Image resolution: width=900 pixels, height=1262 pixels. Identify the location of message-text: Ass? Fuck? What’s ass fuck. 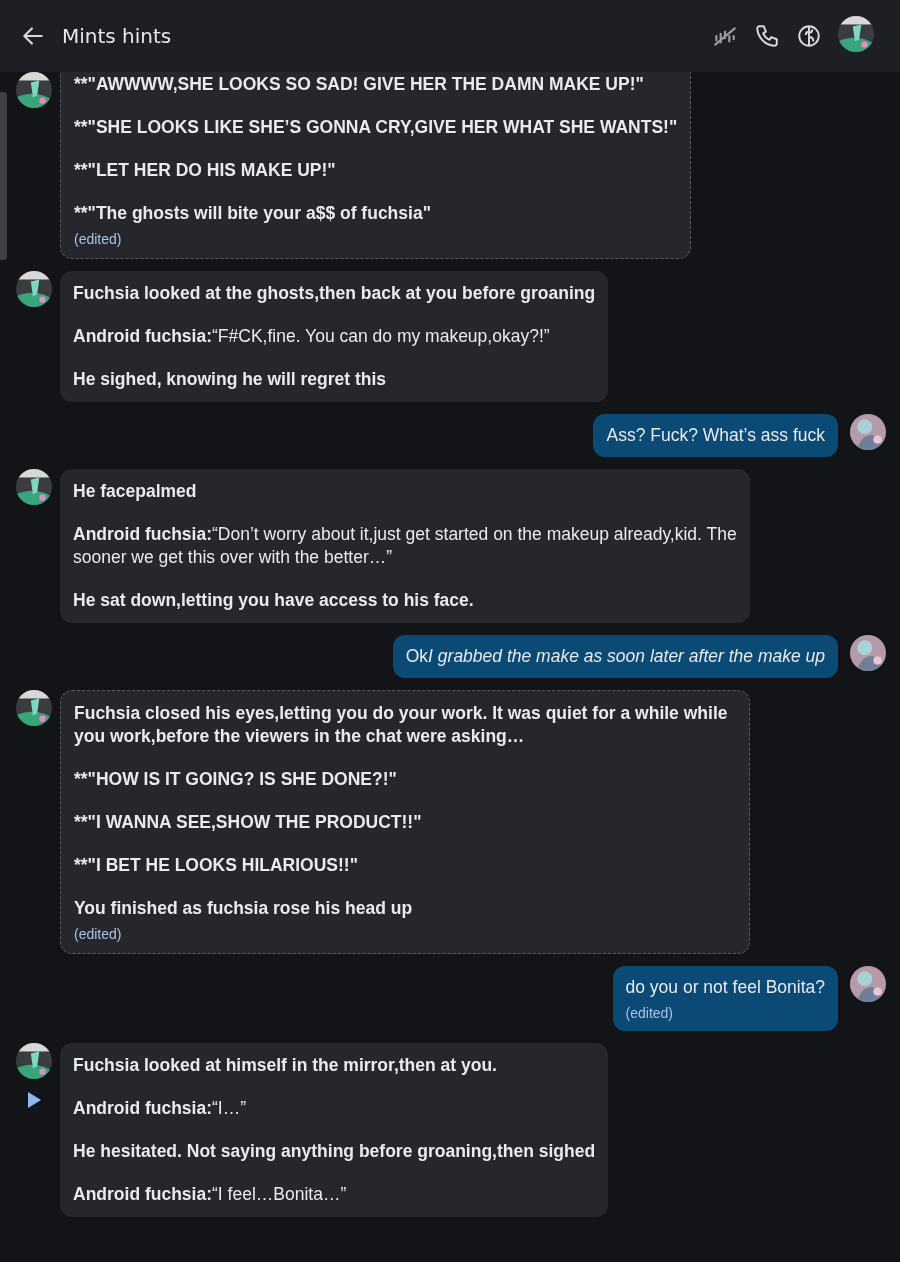
(715, 435).